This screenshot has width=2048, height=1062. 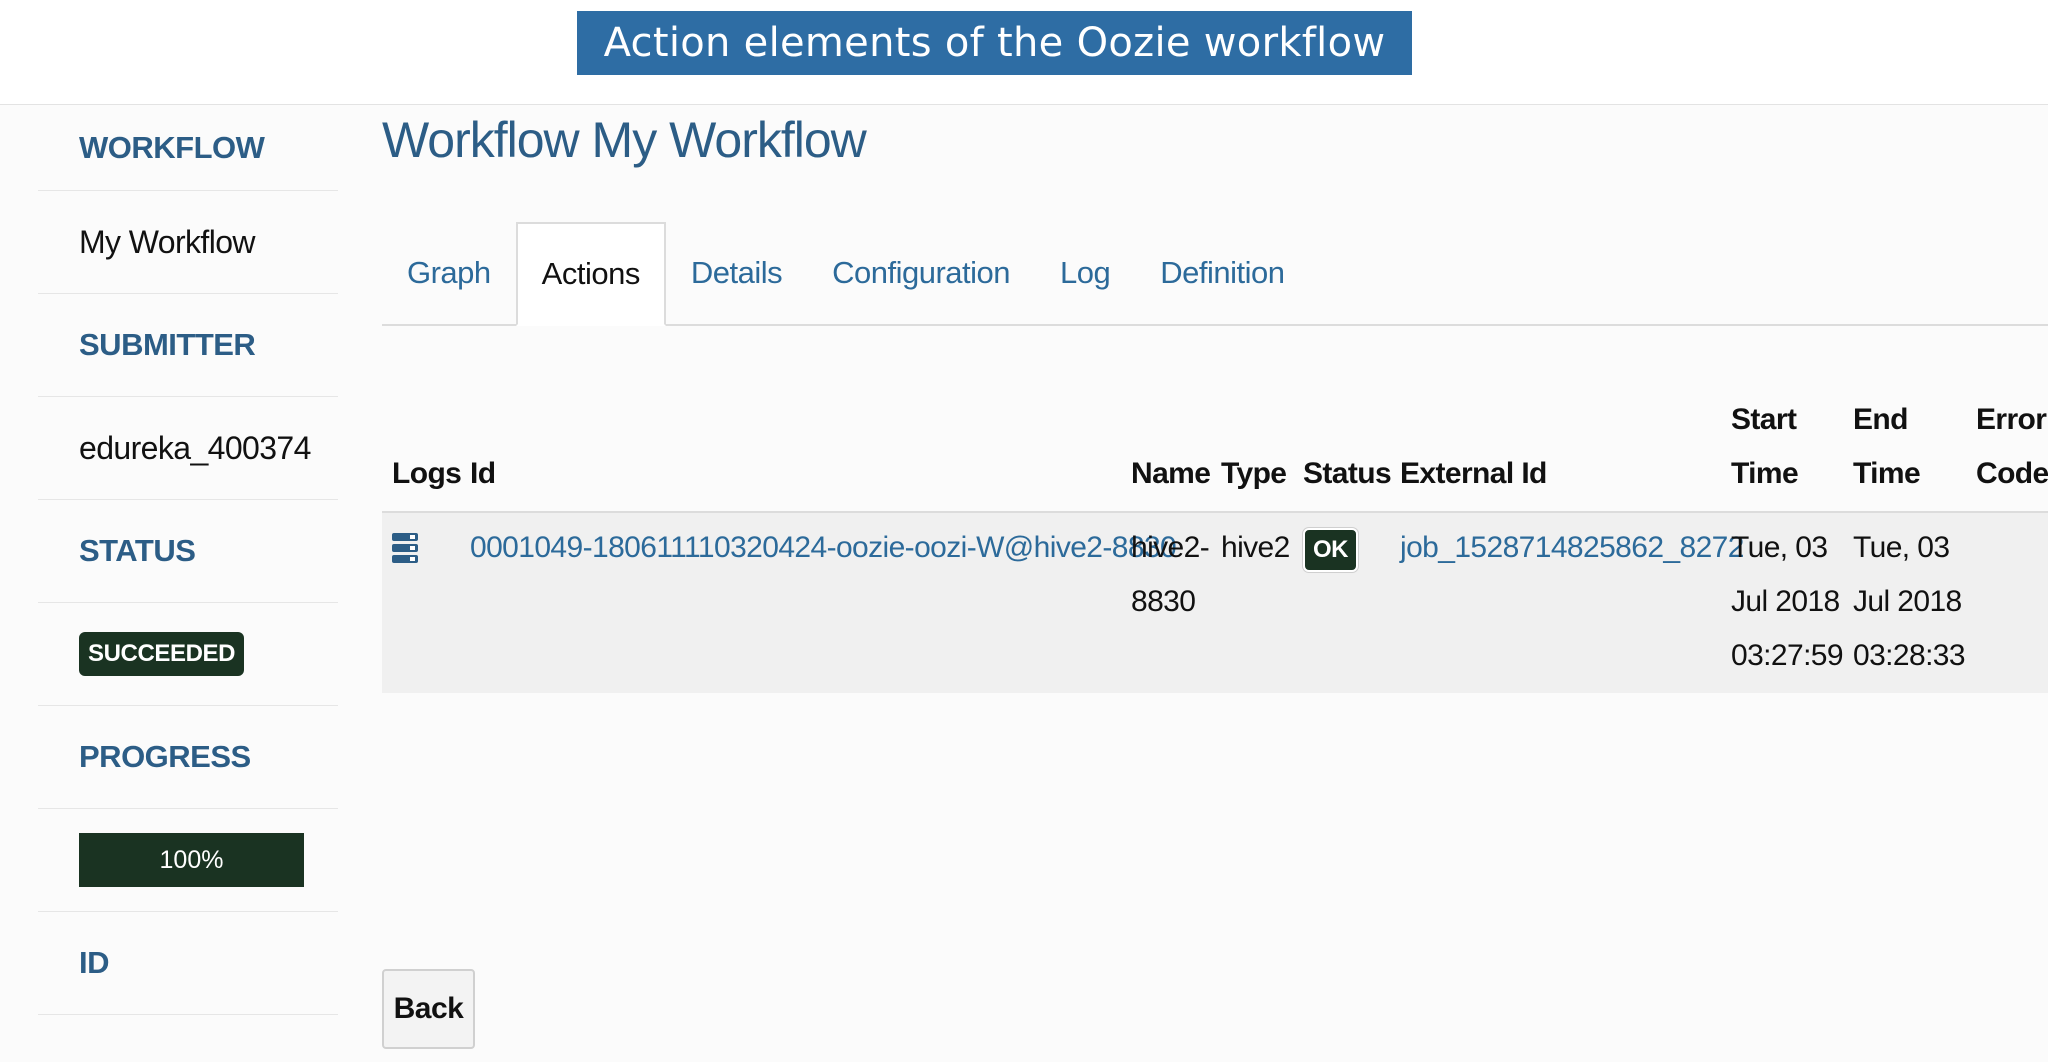 What do you see at coordinates (188, 963) in the screenshot?
I see `sidebar-id-heading-row: ID` at bounding box center [188, 963].